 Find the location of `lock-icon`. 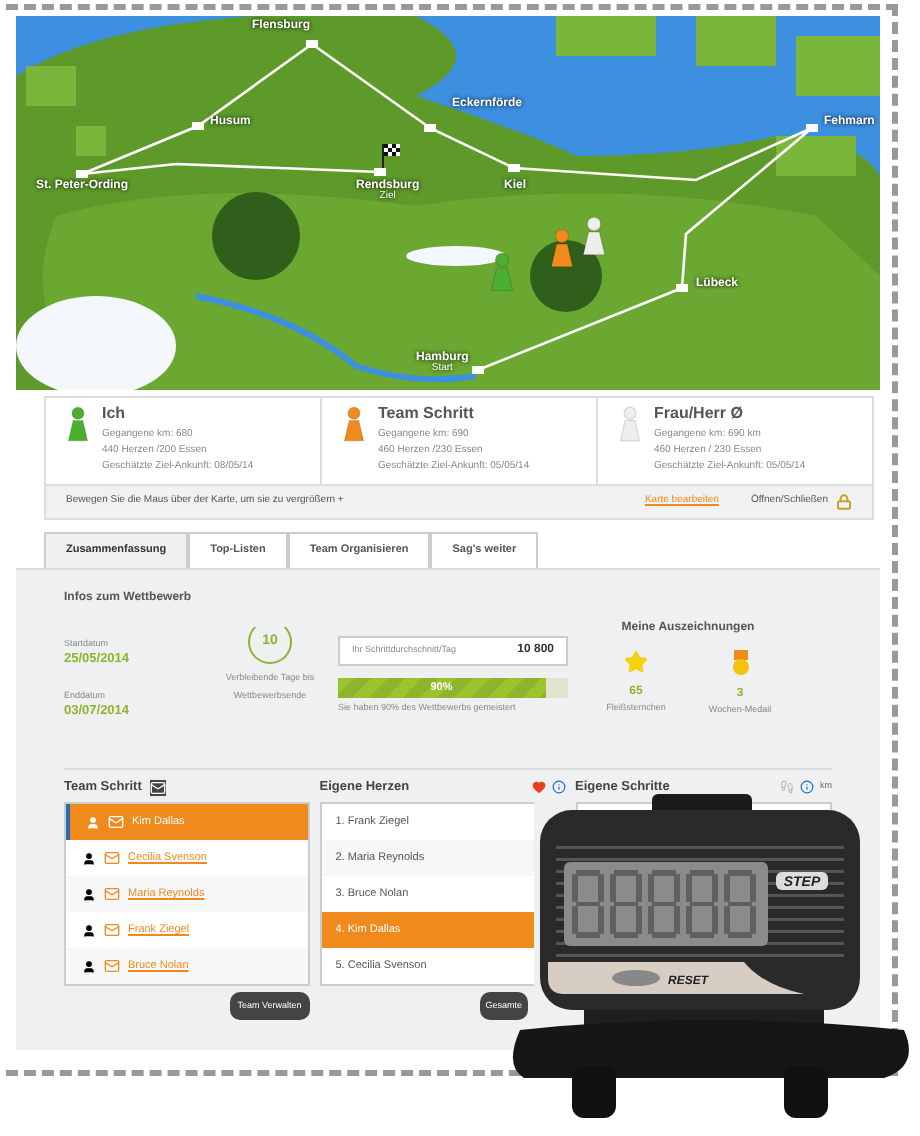

lock-icon is located at coordinates (844, 502).